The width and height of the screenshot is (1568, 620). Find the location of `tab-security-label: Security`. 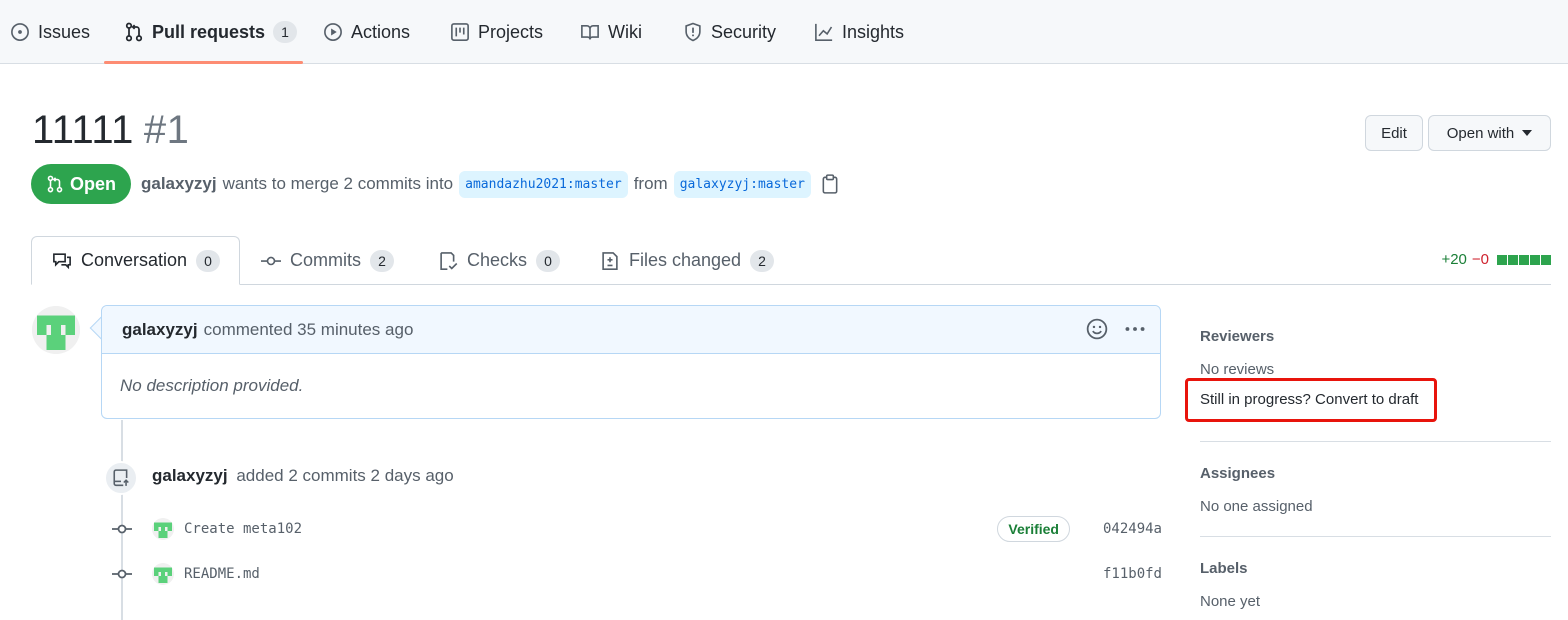

tab-security-label: Security is located at coordinates (744, 31).